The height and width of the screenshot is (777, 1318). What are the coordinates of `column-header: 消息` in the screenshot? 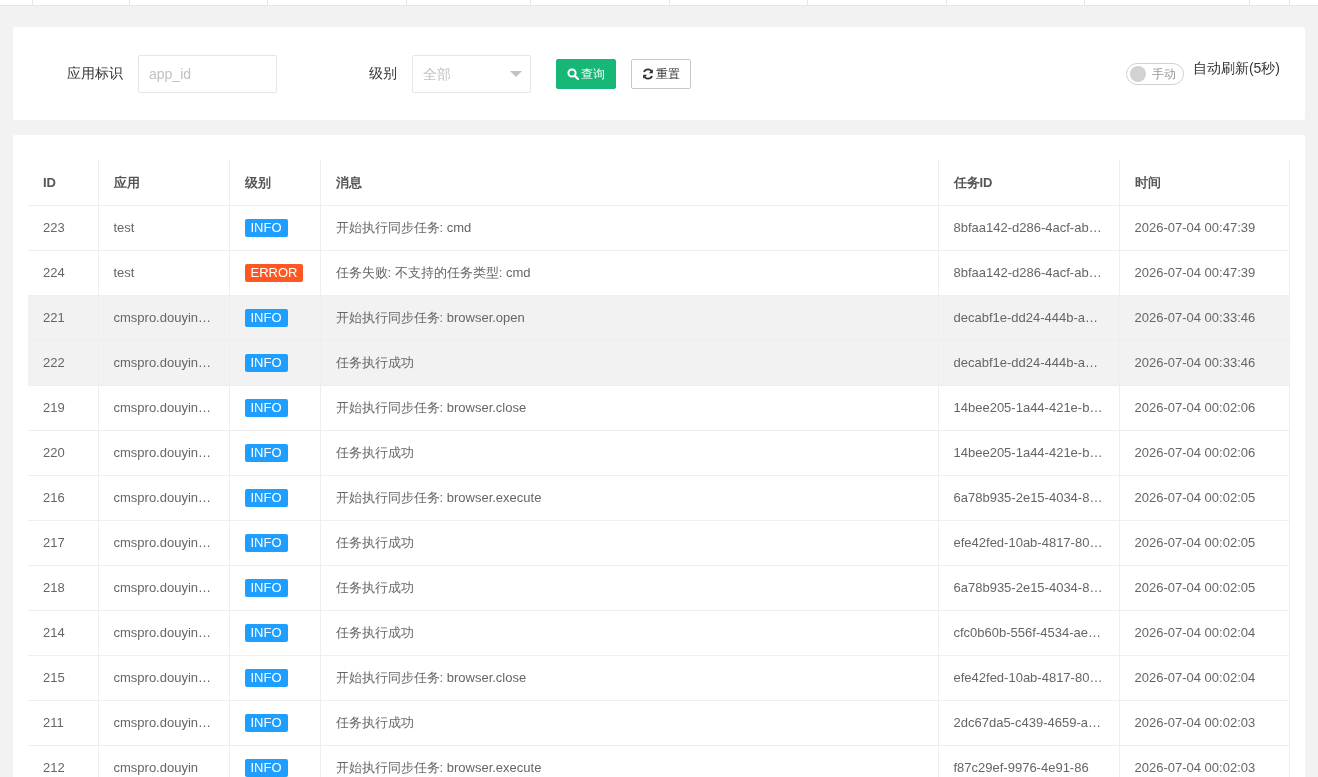 It's located at (629, 182).